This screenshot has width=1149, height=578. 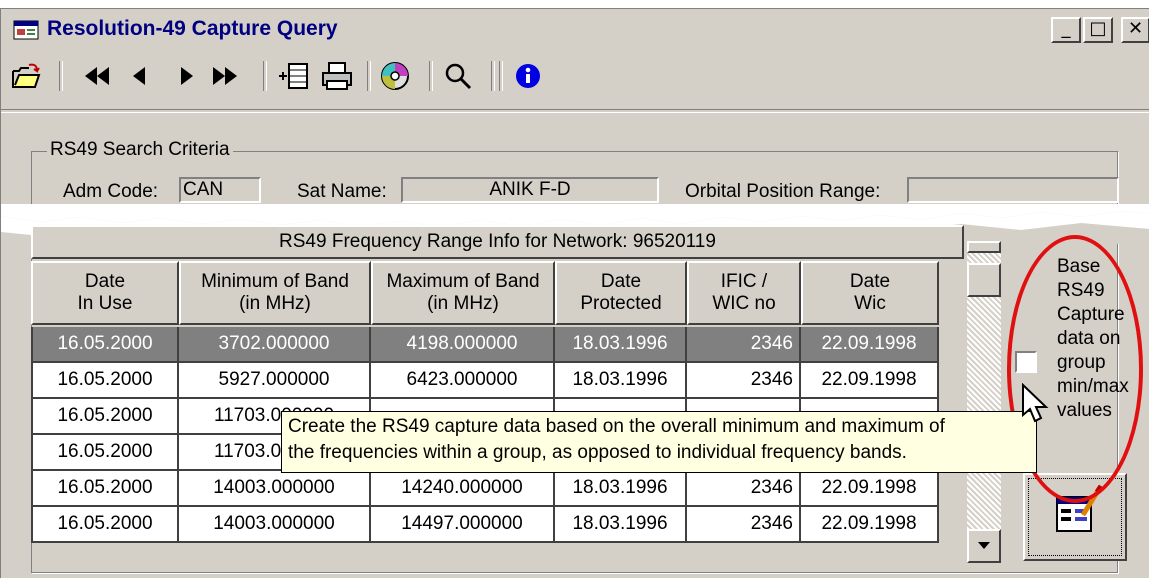 I want to click on header-line: Wic, so click(x=870, y=303).